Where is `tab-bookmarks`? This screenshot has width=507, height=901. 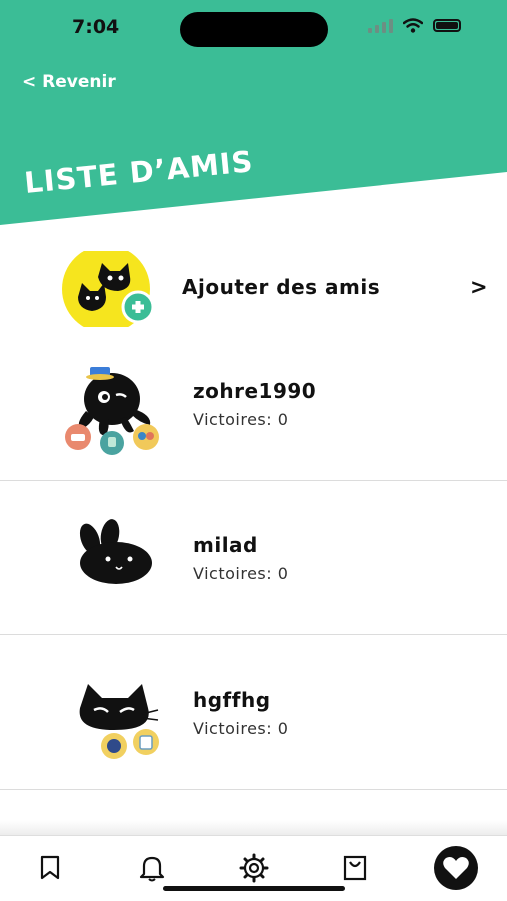 tab-bookmarks is located at coordinates (50, 868).